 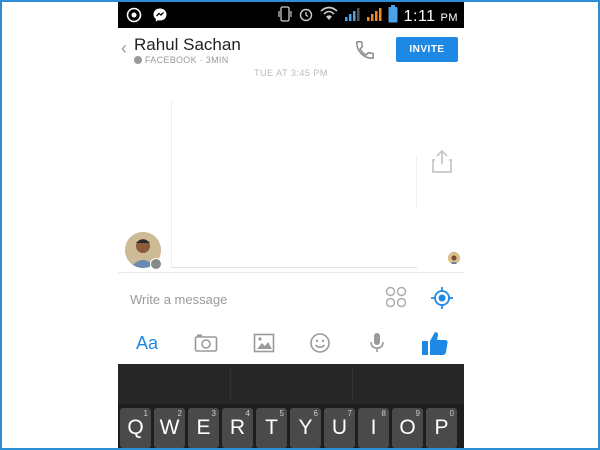 What do you see at coordinates (206, 343) in the screenshot?
I see `camera-icon` at bounding box center [206, 343].